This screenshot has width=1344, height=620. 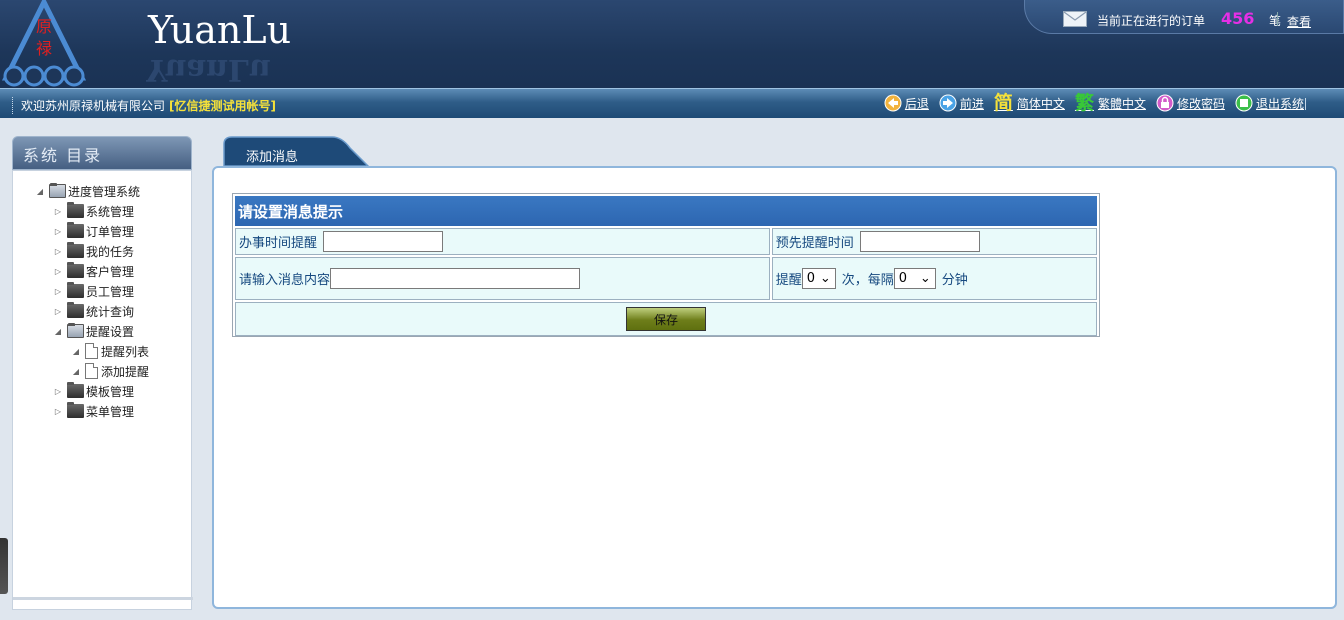 I want to click on times-label: 次，每隔, so click(x=867, y=280).